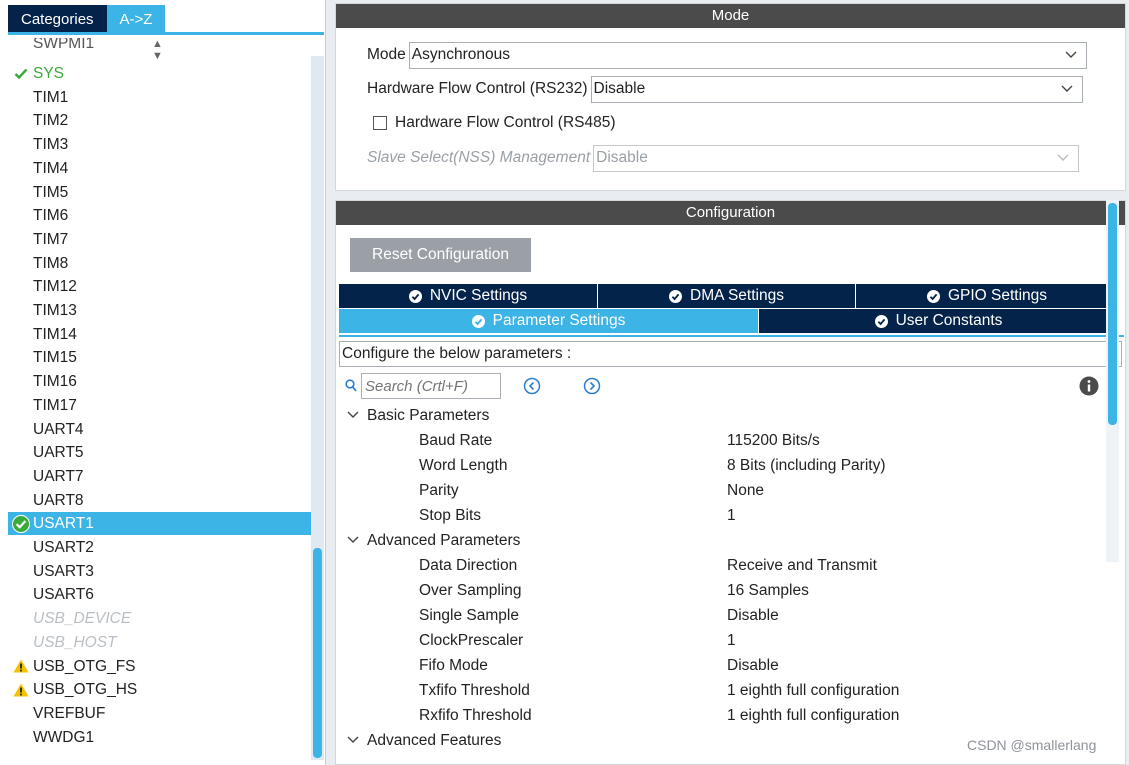 This screenshot has width=1129, height=765. I want to click on peripheral-item: TIM16, so click(160, 381).